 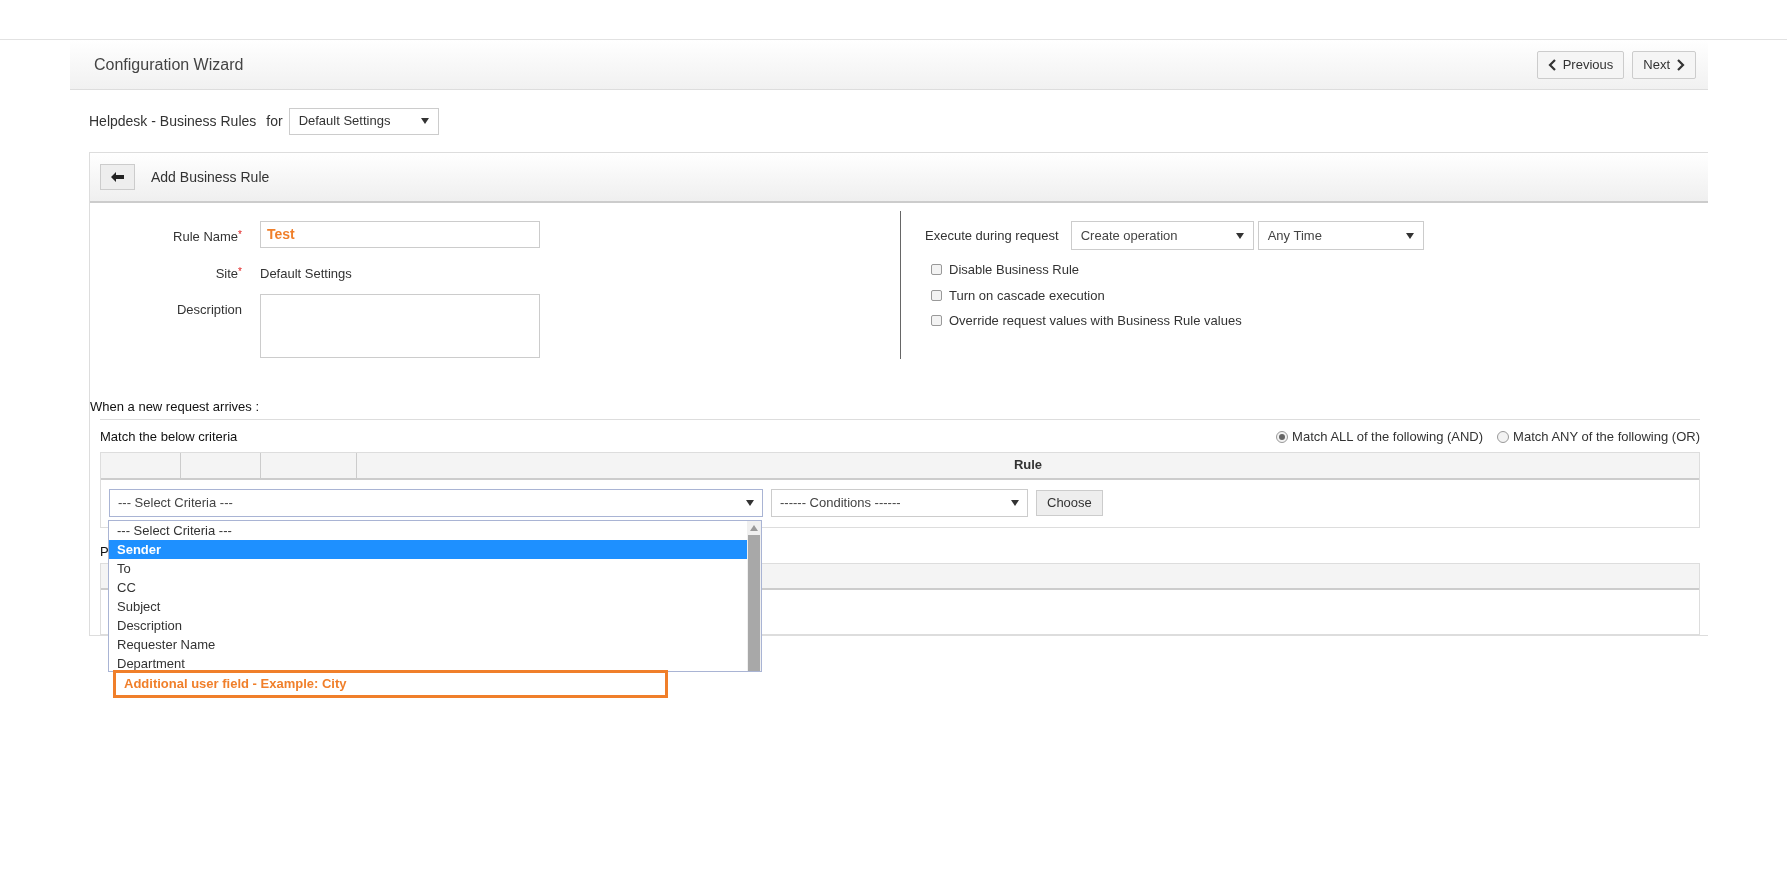 I want to click on for-label: for, so click(x=274, y=121).